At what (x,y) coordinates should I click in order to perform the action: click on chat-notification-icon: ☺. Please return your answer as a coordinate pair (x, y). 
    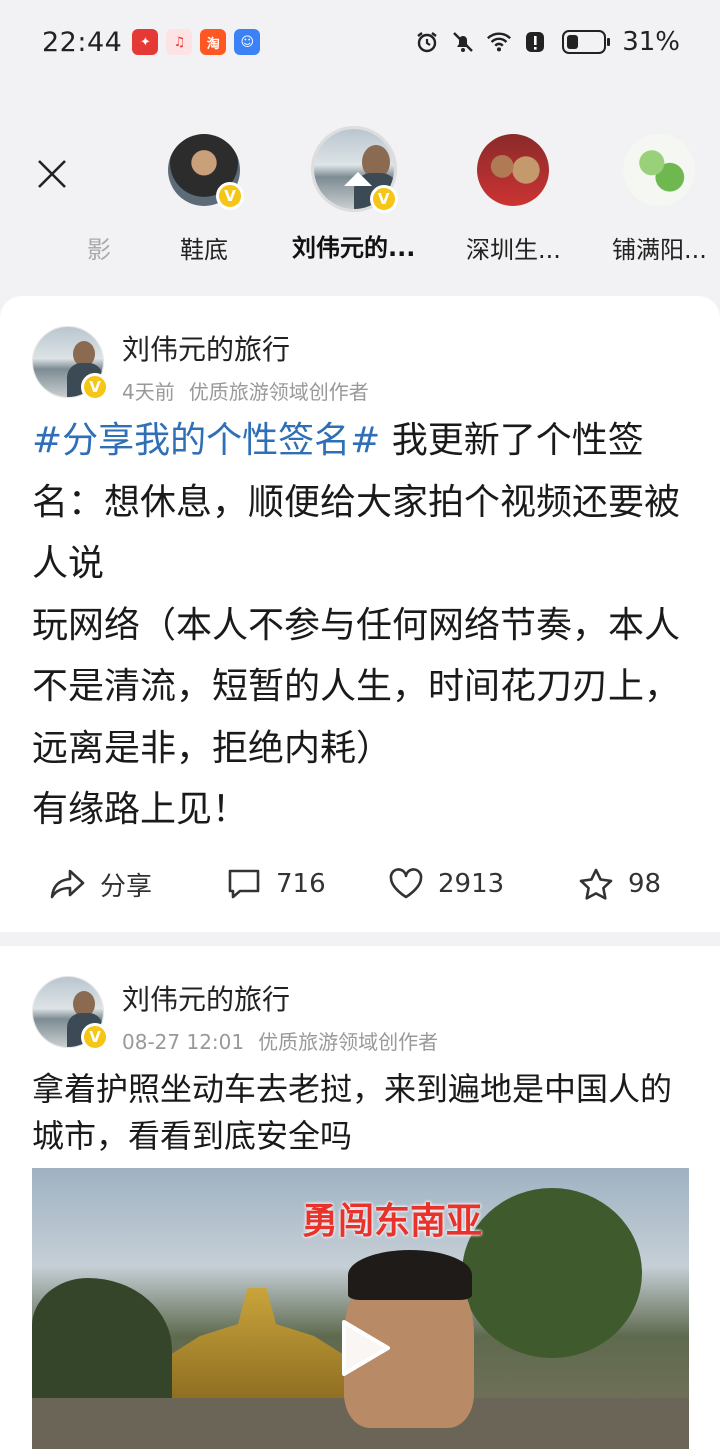
    Looking at the image, I should click on (247, 42).